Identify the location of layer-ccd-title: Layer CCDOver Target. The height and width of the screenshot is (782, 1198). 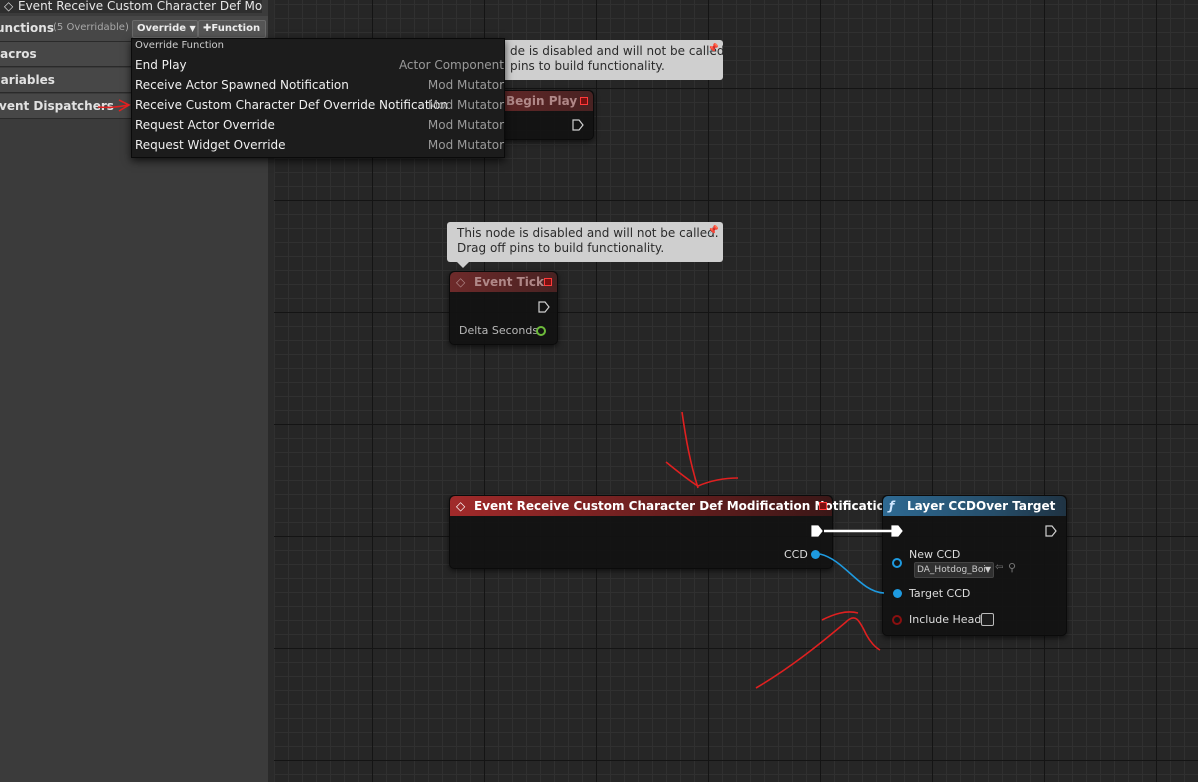
(981, 506).